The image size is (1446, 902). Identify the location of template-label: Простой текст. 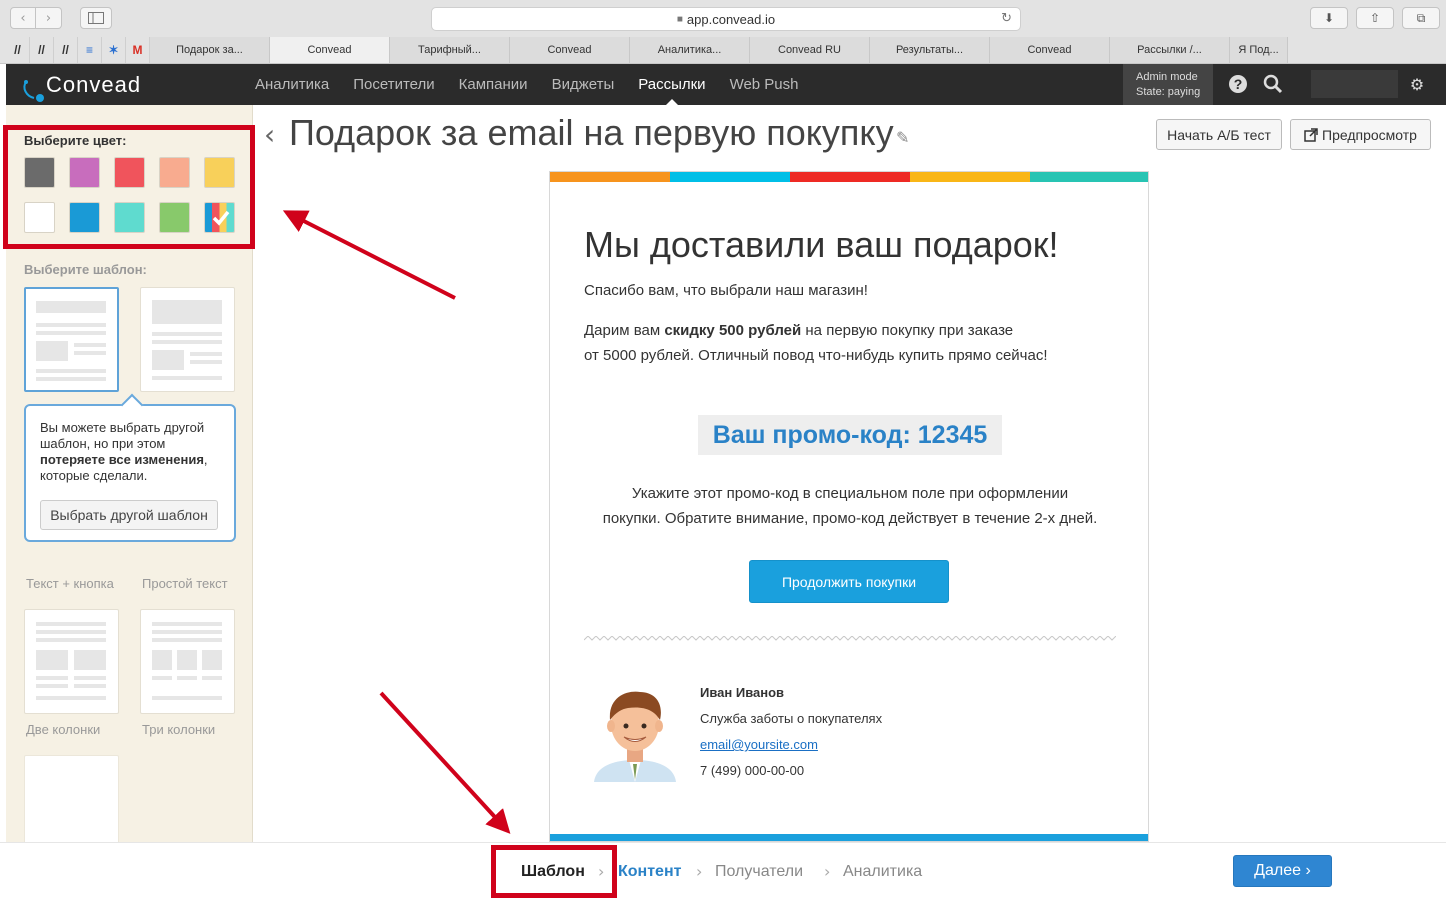
(185, 583).